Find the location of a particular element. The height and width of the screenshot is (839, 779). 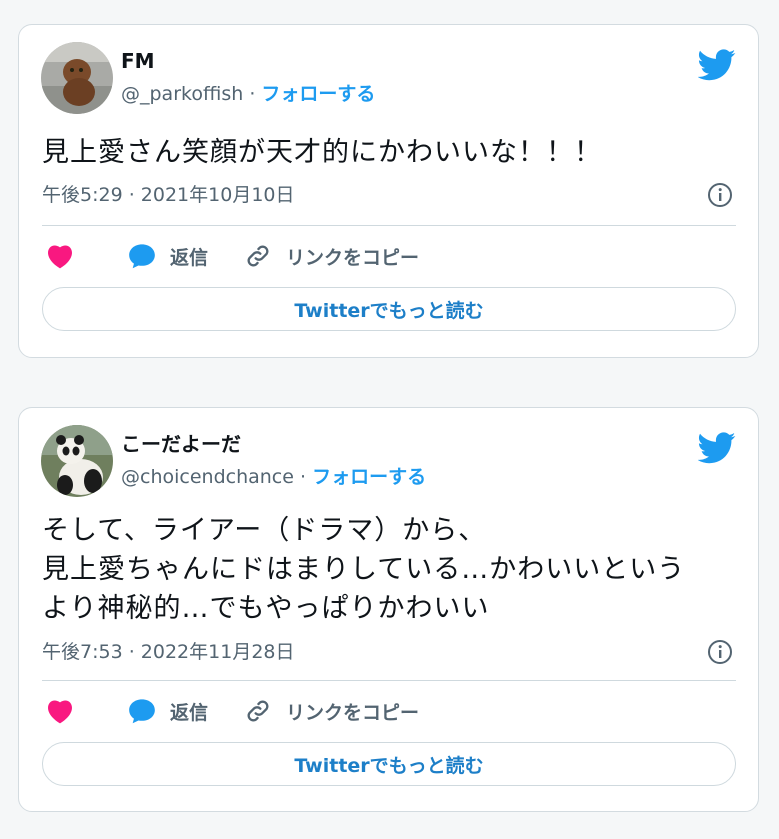

tweet-text: 見上愛さん笑顔が天才的にかわいいな！！！ is located at coordinates (322, 152).